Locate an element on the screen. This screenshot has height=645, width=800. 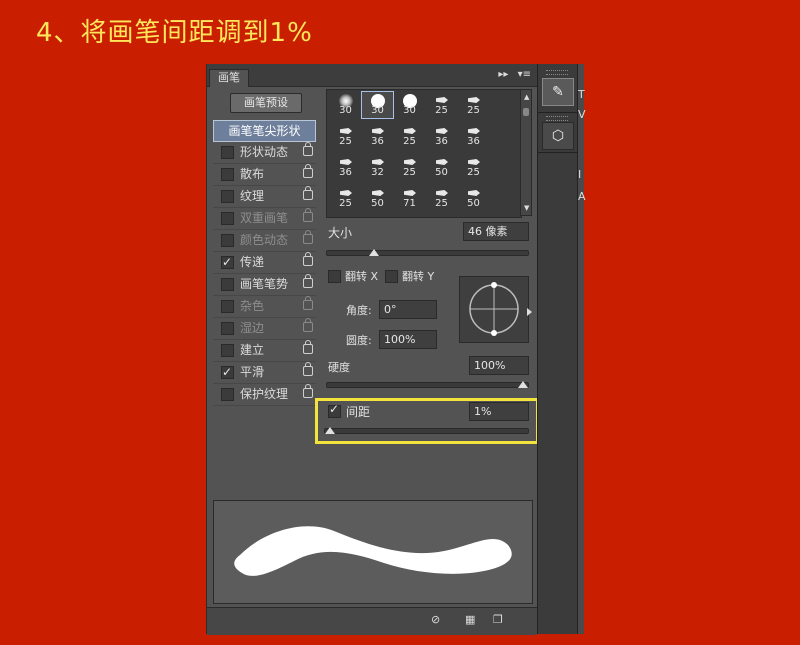
brush-option-label: 传递 is located at coordinates (252, 262).